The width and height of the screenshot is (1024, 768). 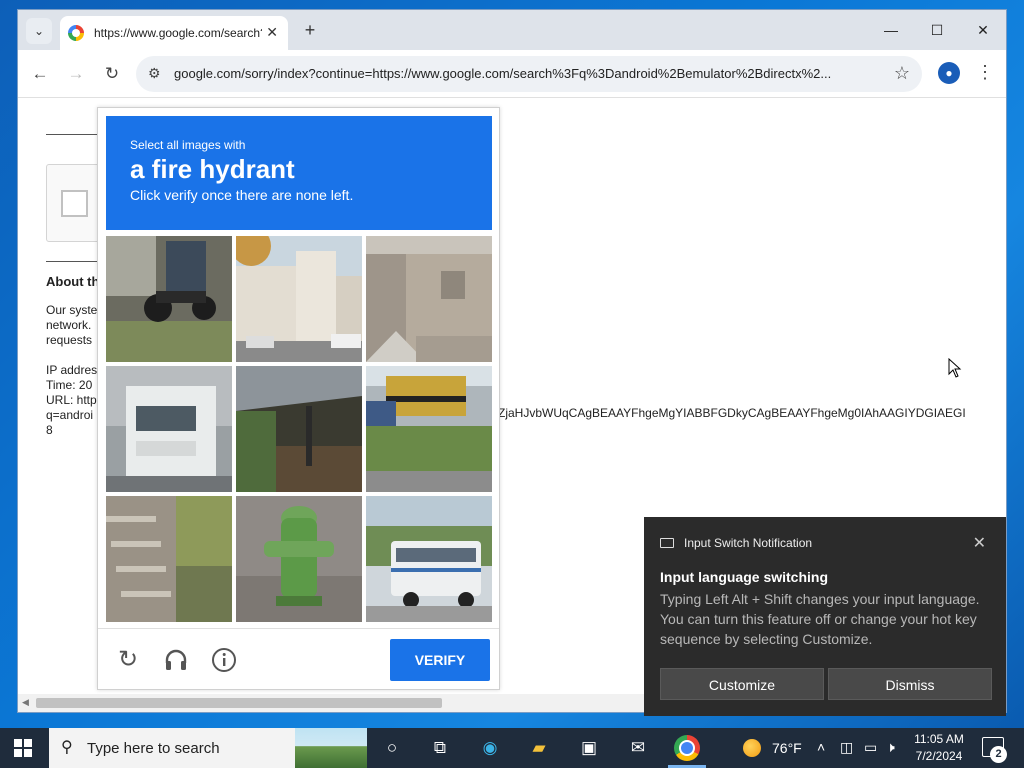 What do you see at coordinates (687, 748) in the screenshot?
I see `chrome-taskbar-icon` at bounding box center [687, 748].